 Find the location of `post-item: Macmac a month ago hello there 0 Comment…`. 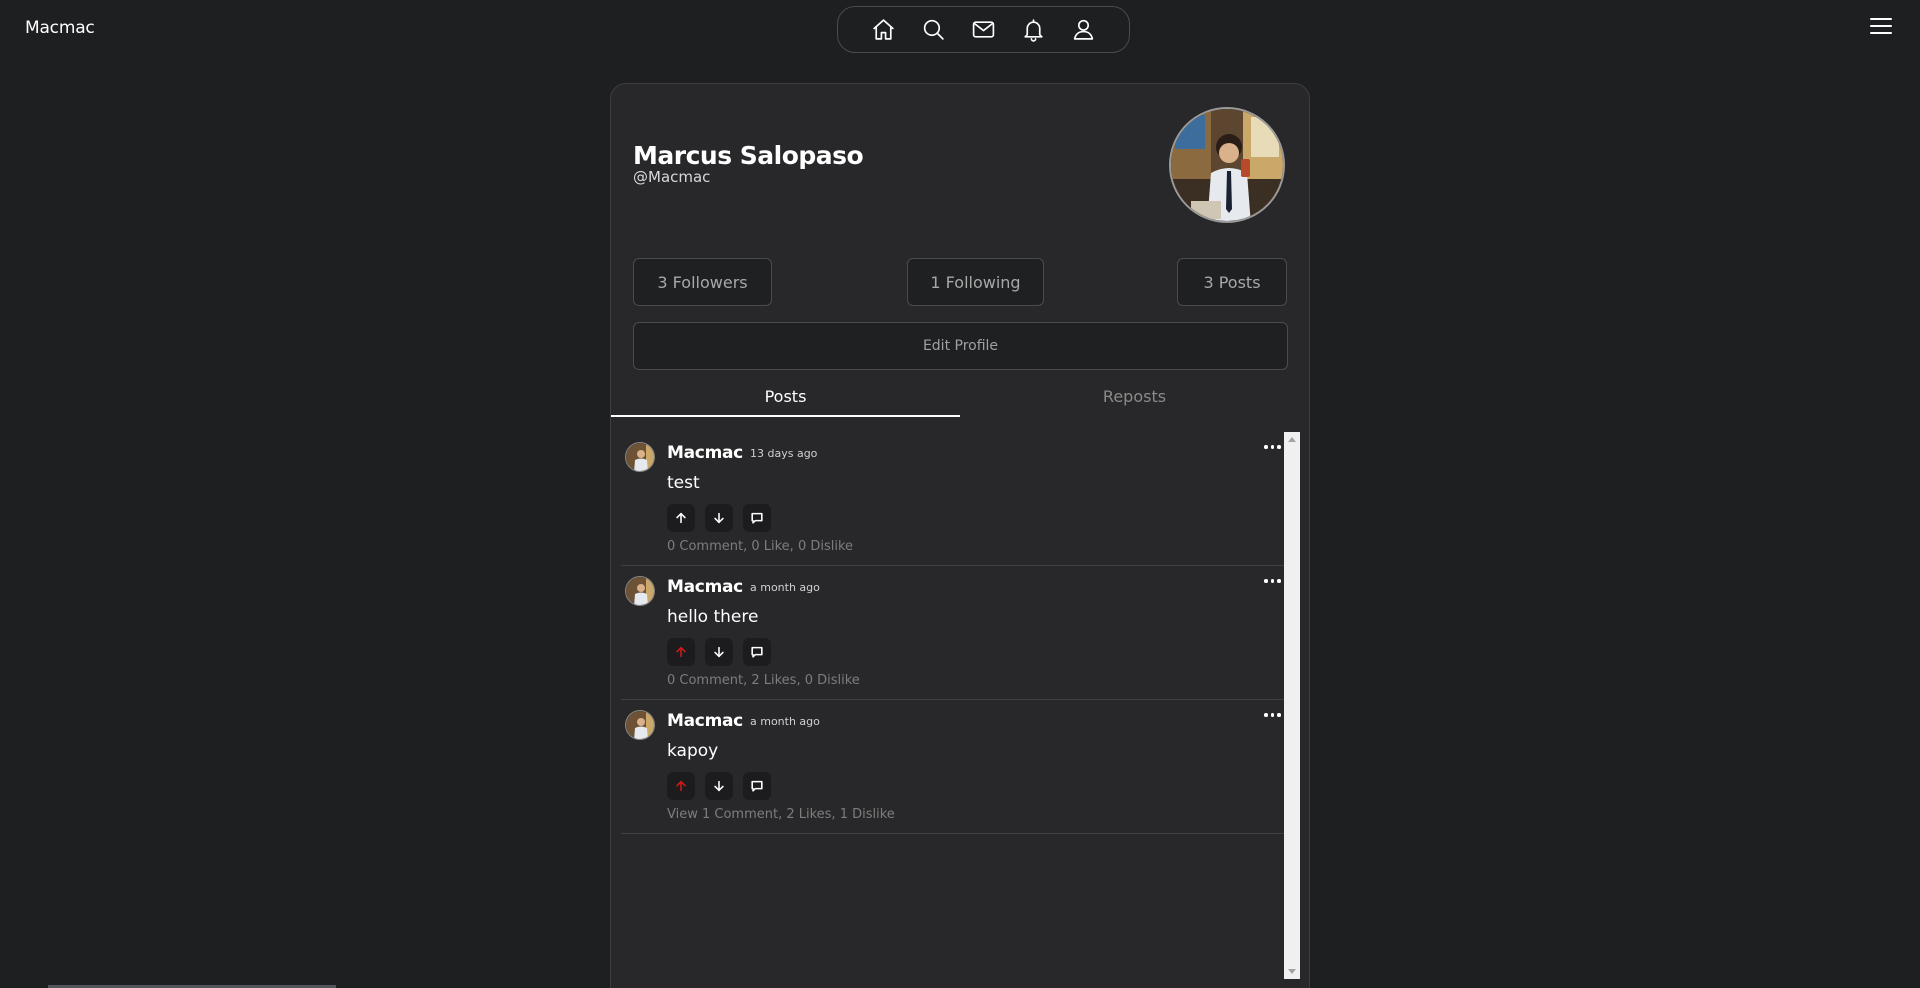

post-item: Macmac a month ago hello there 0 Comment… is located at coordinates (954, 633).